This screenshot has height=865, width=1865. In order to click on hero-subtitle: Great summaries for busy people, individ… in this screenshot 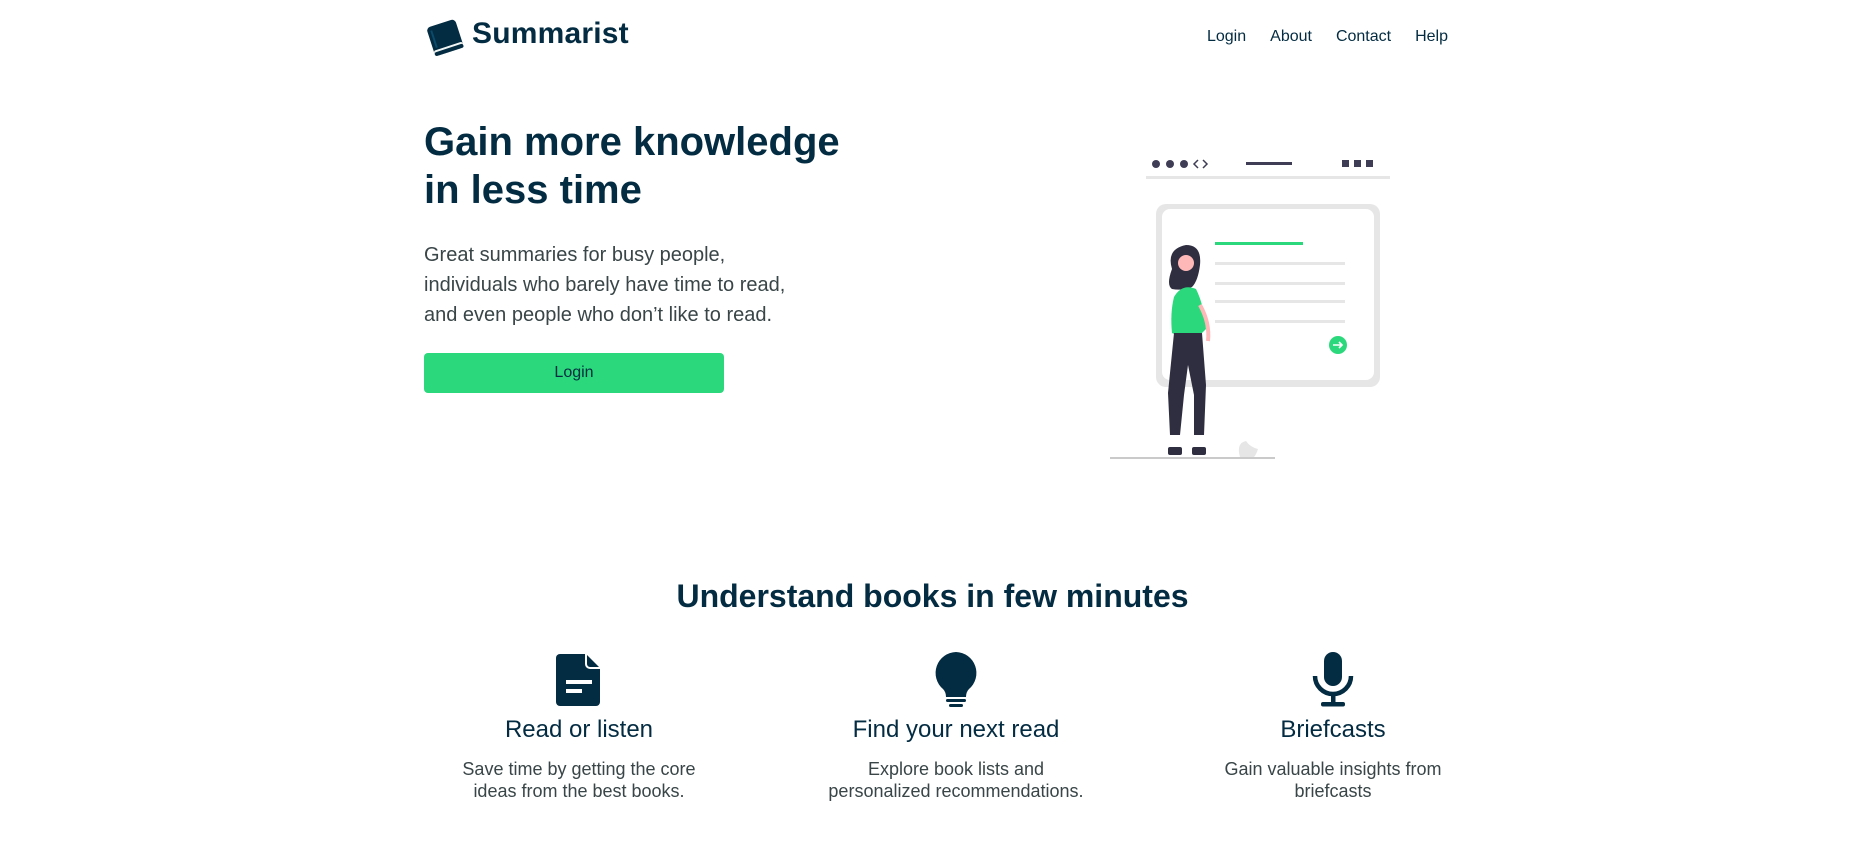, I will do `click(605, 285)`.